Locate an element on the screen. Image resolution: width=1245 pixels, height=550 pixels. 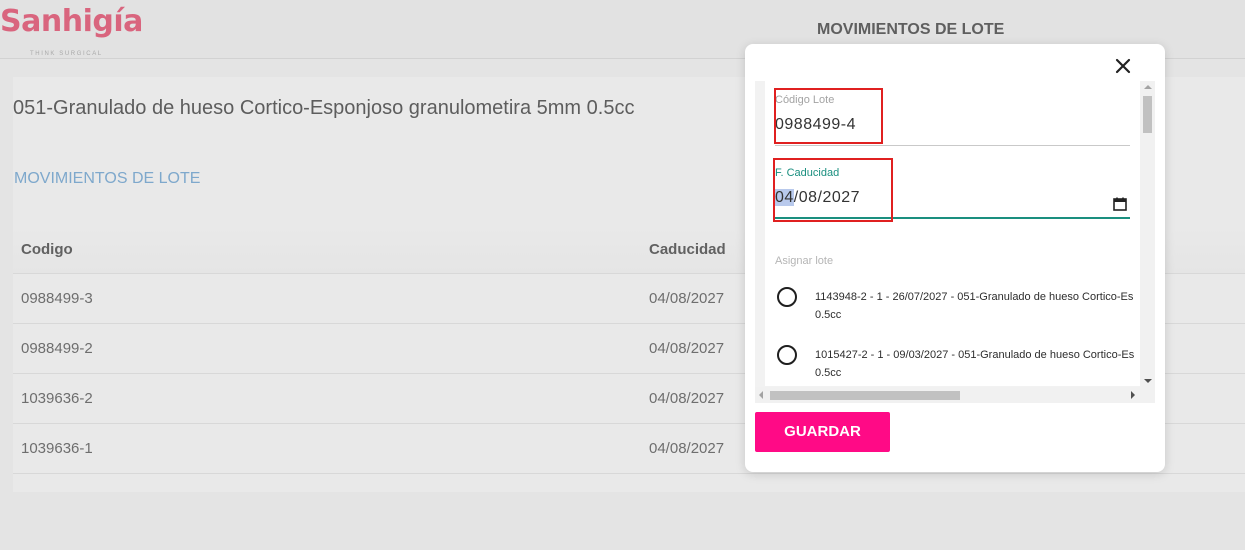
scroll-left-icon is located at coordinates (761, 395).